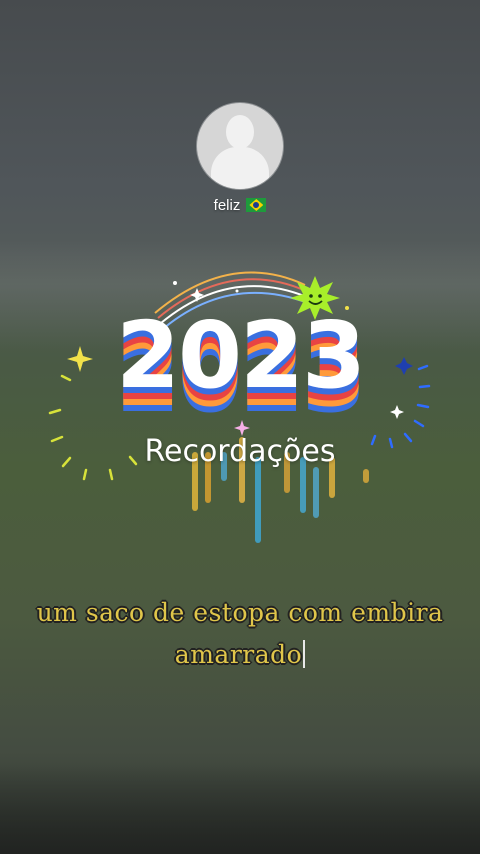  I want to click on memories-subtitle: Recordações, so click(240, 451).